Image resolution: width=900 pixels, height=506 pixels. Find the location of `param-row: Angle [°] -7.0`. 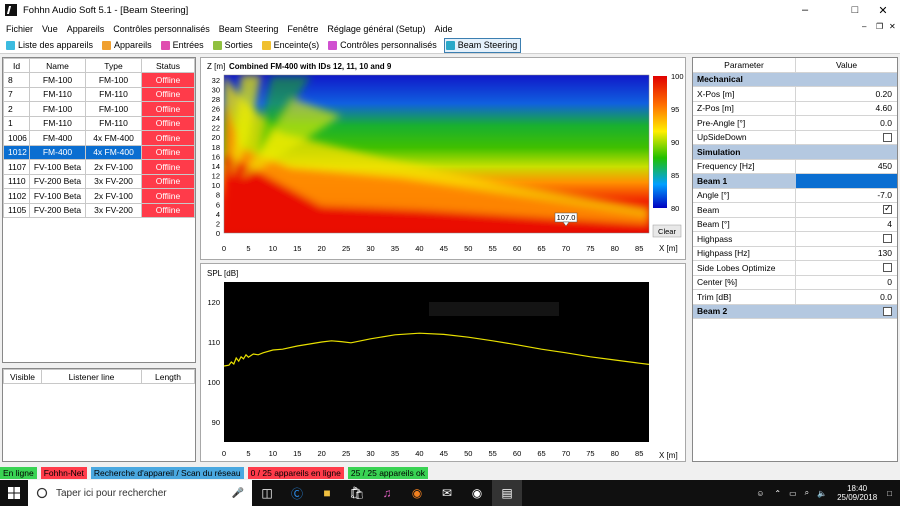

param-row: Angle [°] -7.0 is located at coordinates (795, 195).